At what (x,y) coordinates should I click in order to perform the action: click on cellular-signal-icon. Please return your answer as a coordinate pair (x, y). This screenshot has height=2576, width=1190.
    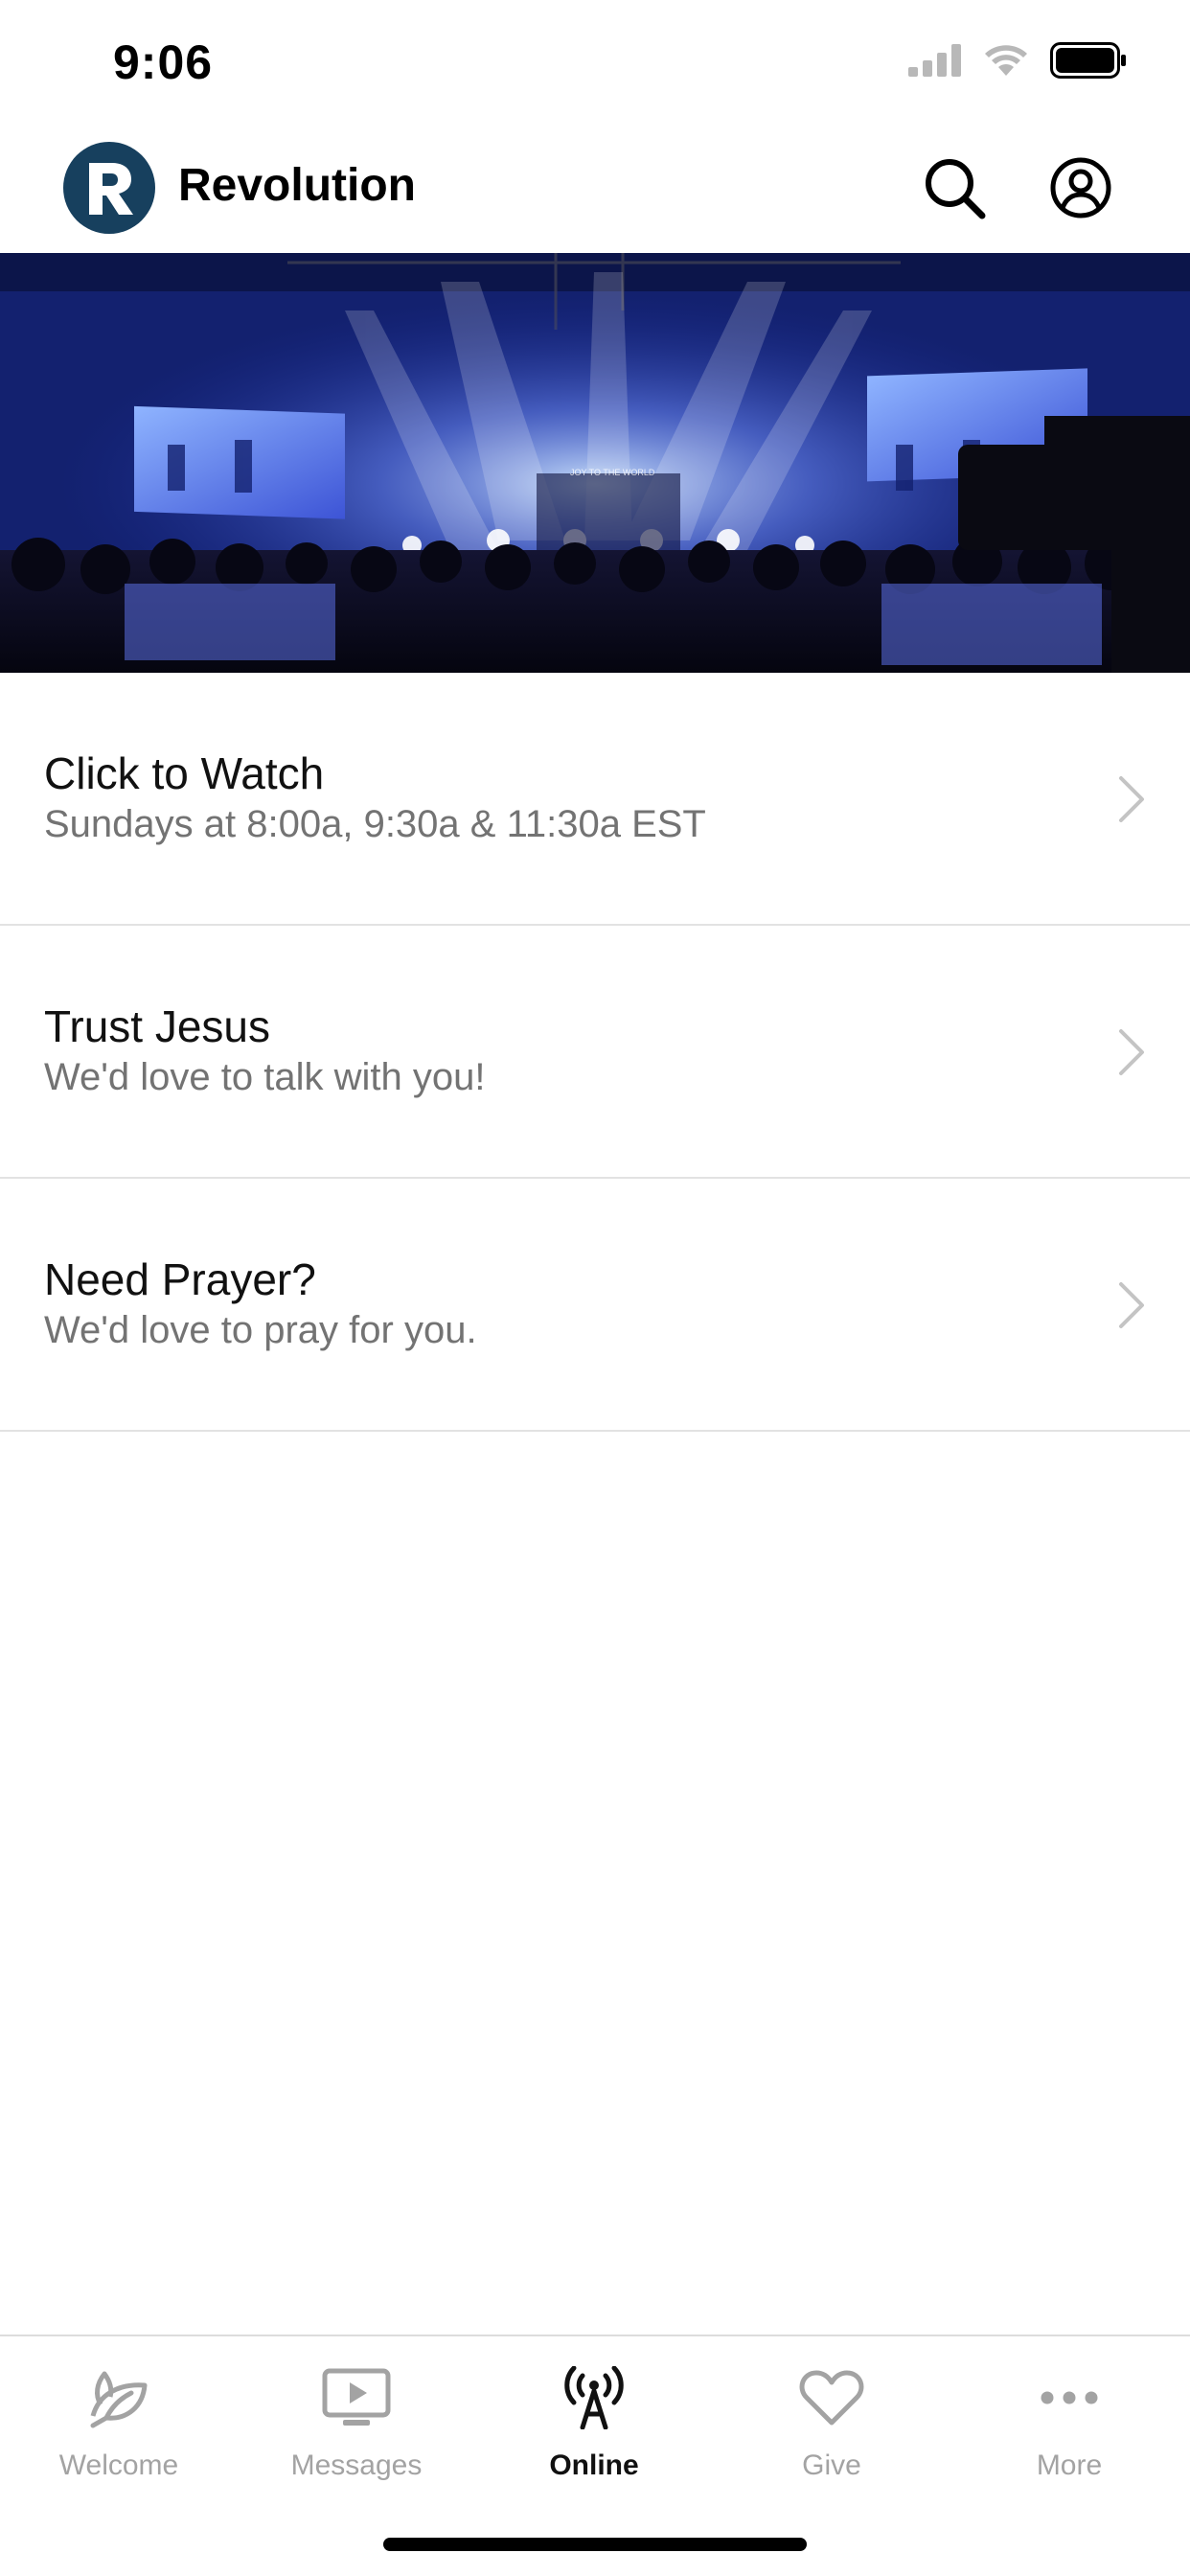
    Looking at the image, I should click on (935, 60).